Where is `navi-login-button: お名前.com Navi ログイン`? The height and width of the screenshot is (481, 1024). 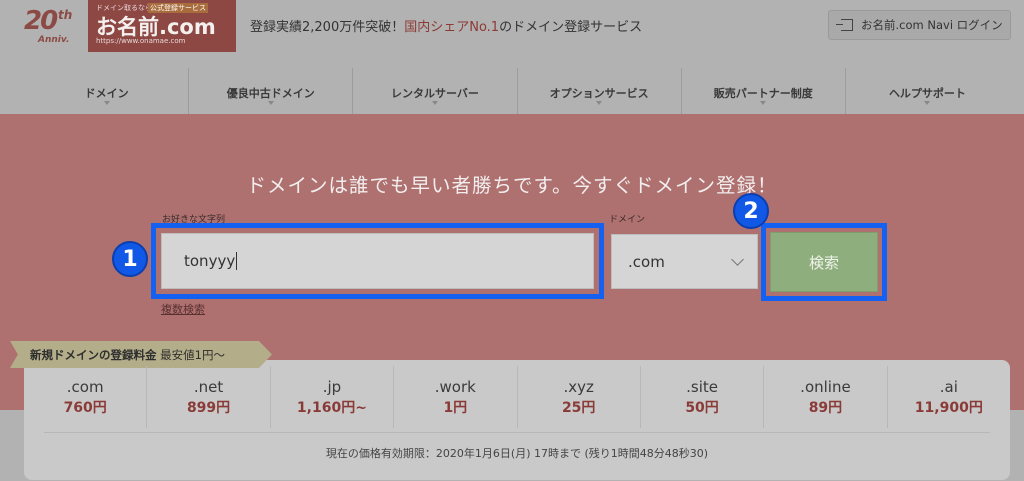
navi-login-button: お名前.com Navi ログイン is located at coordinates (919, 25).